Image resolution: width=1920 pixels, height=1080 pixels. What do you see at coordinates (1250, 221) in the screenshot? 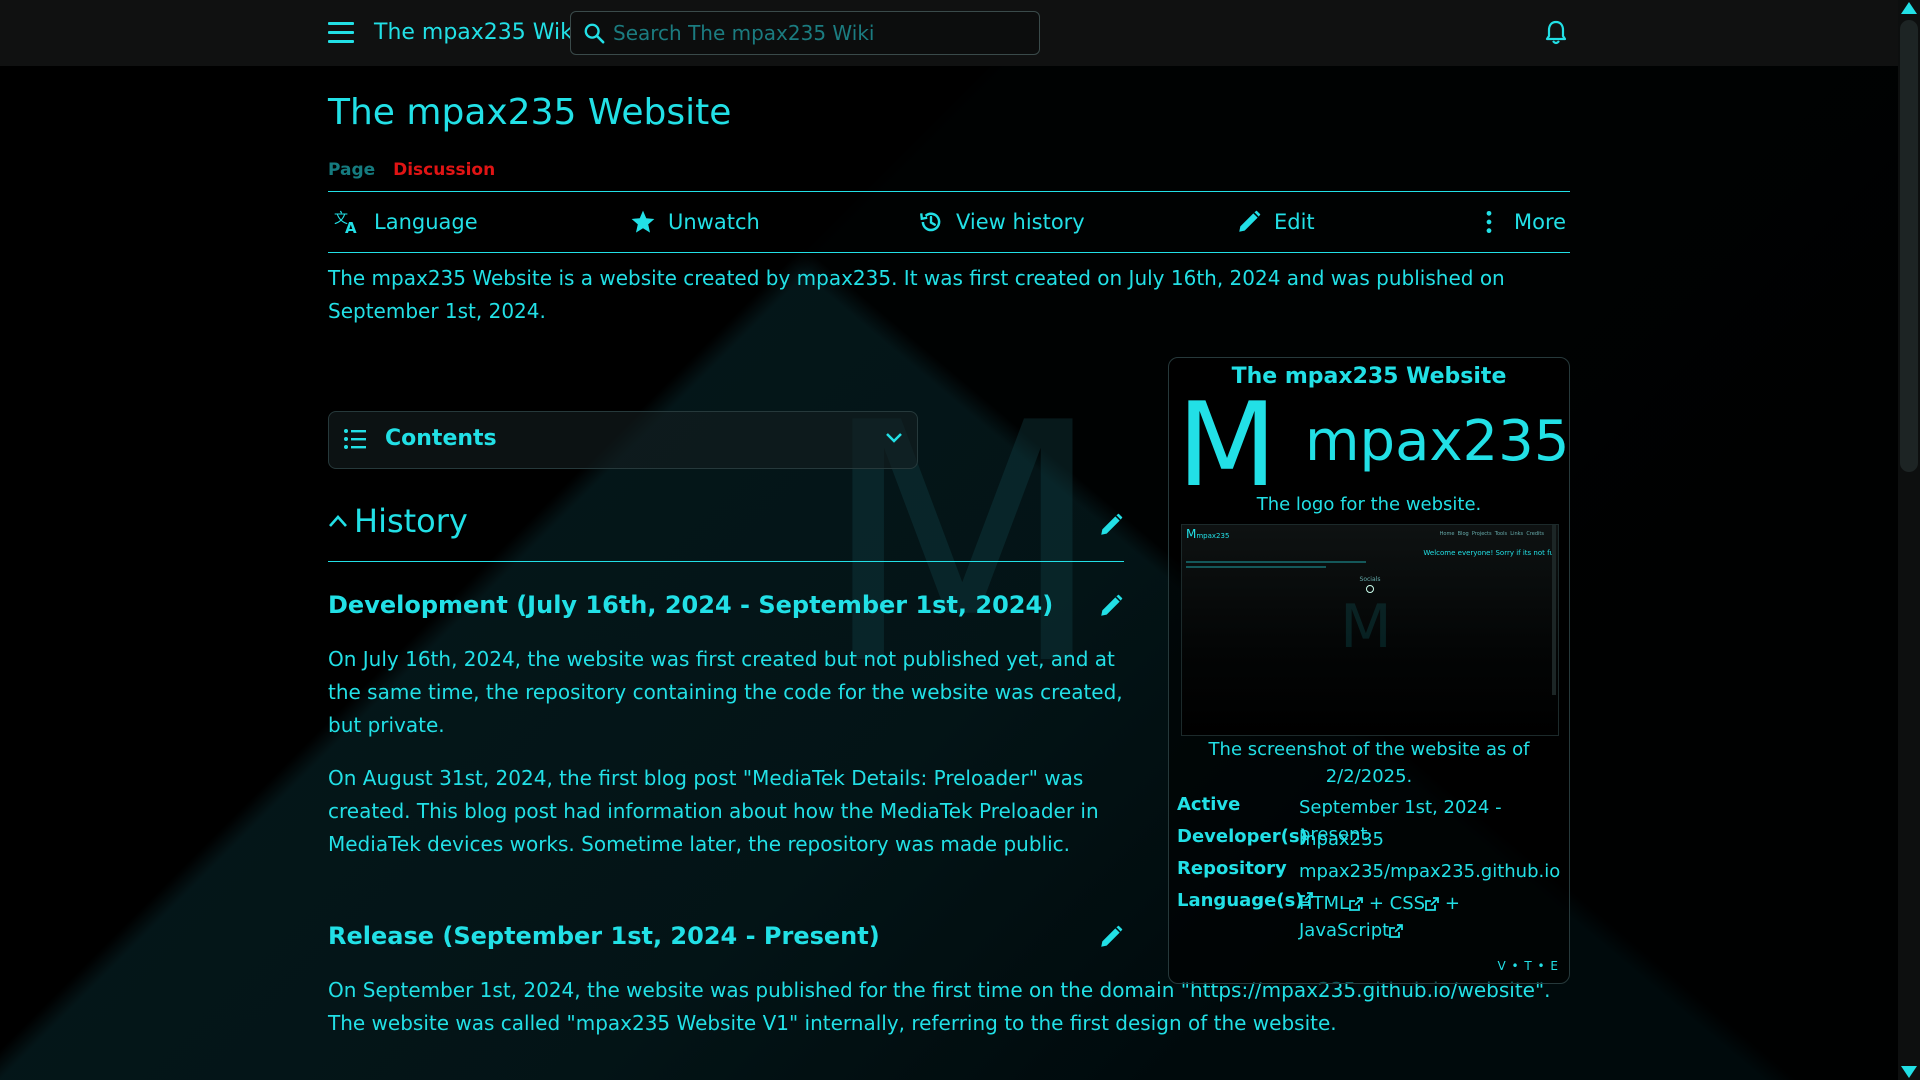
I see `pencil-icon` at bounding box center [1250, 221].